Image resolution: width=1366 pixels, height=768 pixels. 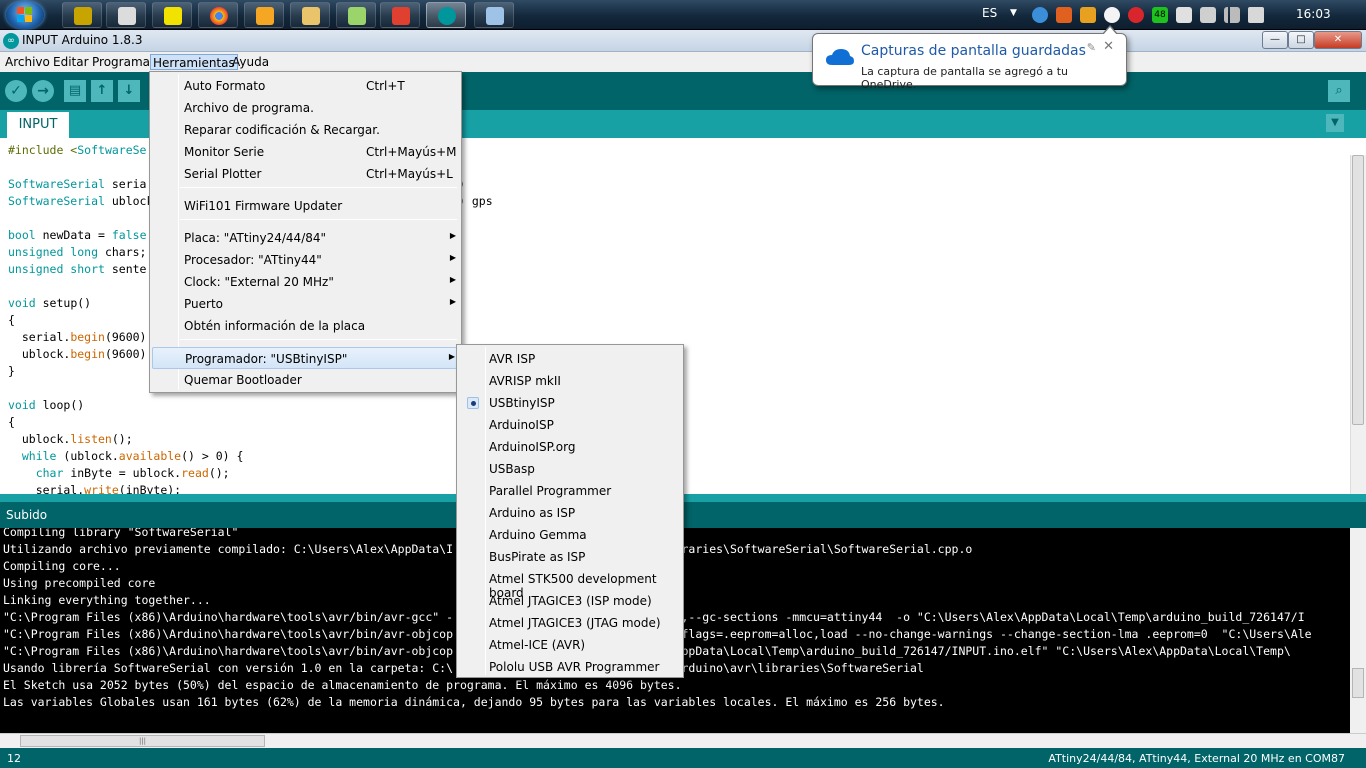 I want to click on menu-item-reparar-codificaci-n-recargar: Reparar codificación & Recargar., so click(x=305, y=130).